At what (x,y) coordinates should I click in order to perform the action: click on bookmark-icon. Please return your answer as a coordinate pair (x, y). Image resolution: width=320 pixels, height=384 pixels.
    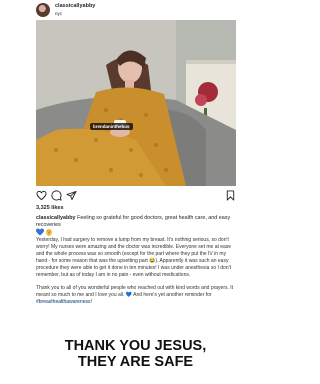
    Looking at the image, I should click on (230, 195).